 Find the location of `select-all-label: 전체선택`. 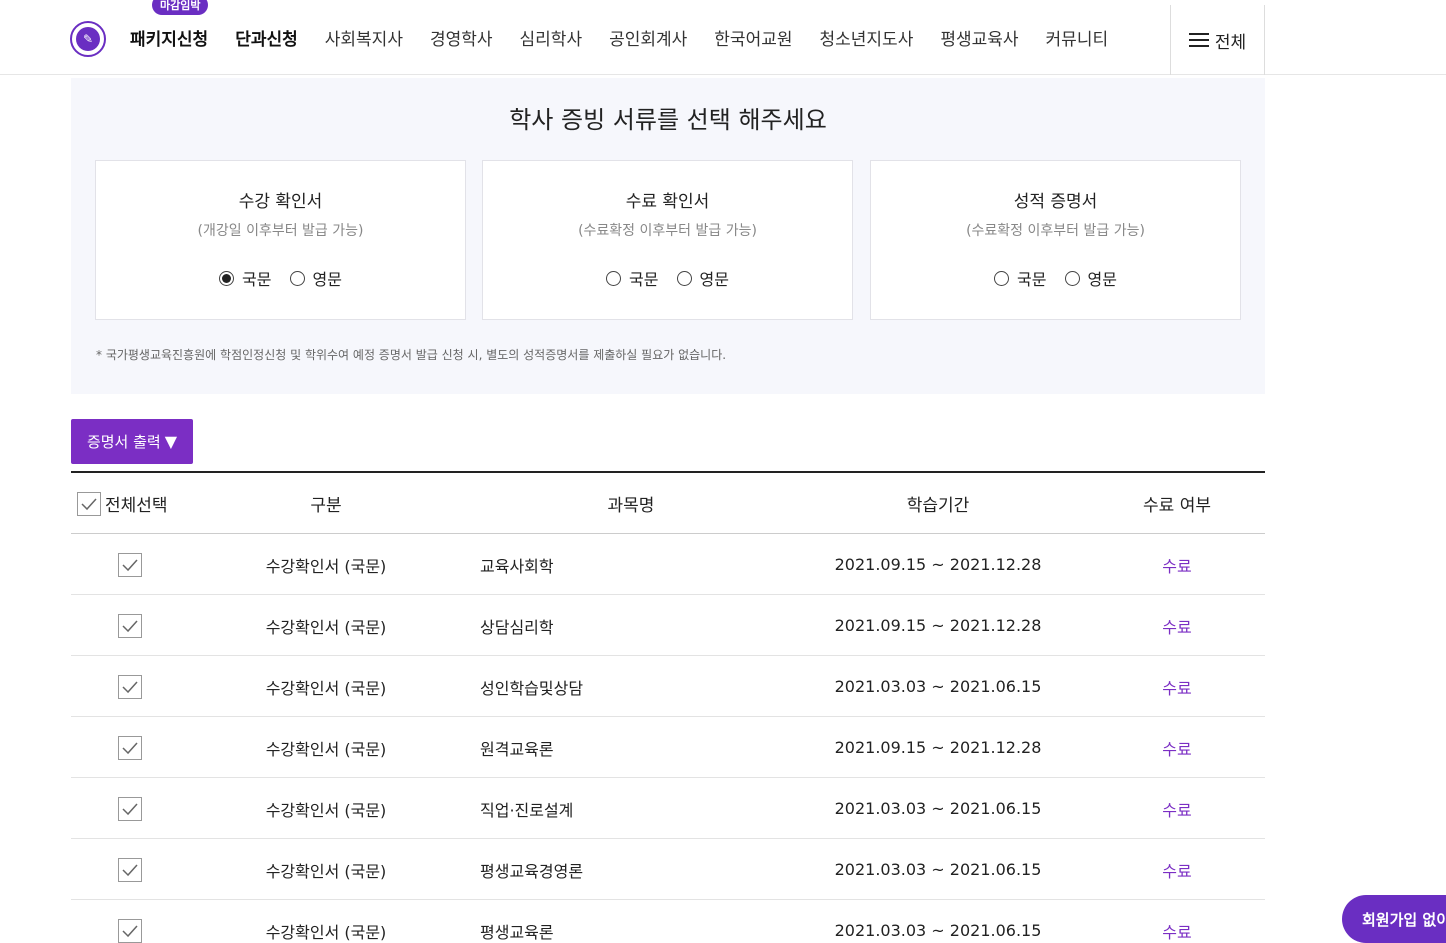

select-all-label: 전체선택 is located at coordinates (136, 506).